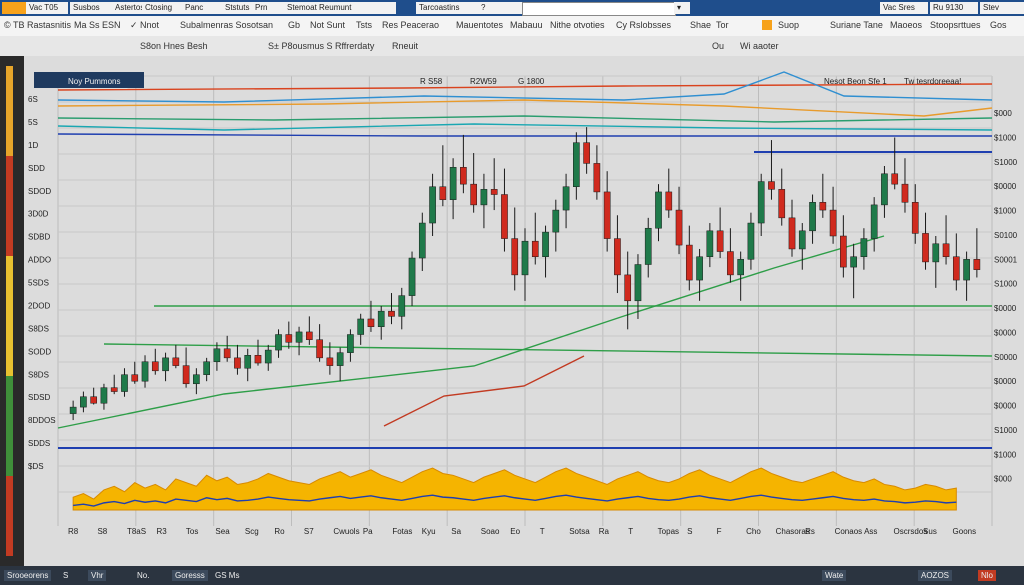 The image size is (1024, 585). I want to click on right-tick-label: S1000, so click(1006, 284).